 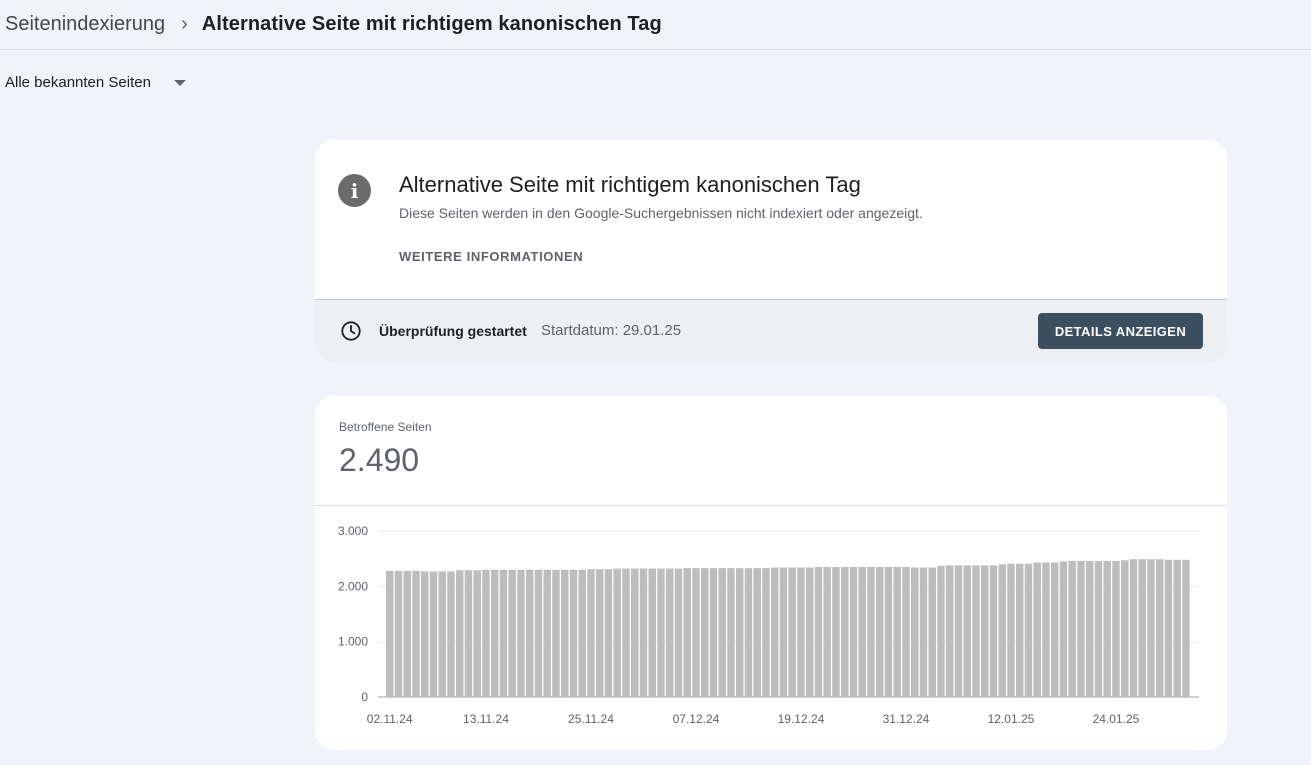 What do you see at coordinates (491, 256) in the screenshot?
I see `learn-more-link: WEITERE INFORMATIONEN` at bounding box center [491, 256].